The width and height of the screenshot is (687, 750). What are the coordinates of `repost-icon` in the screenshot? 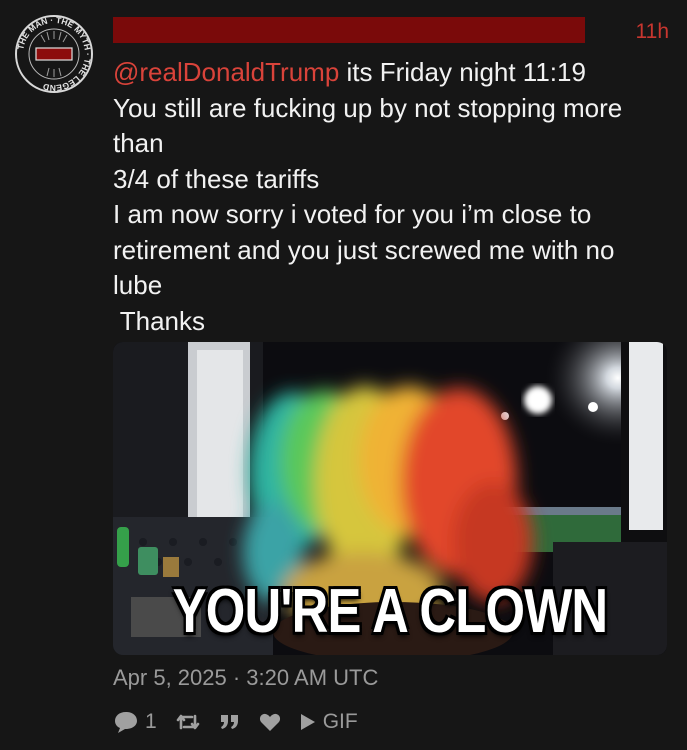 It's located at (187, 722).